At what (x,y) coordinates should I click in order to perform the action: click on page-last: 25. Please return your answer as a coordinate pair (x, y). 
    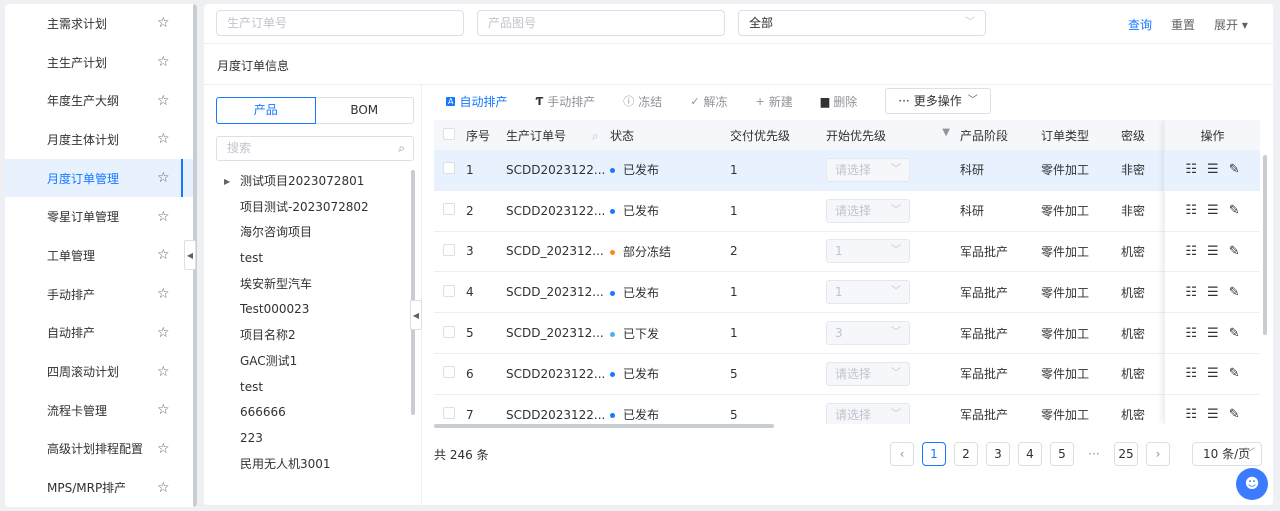
    Looking at the image, I should click on (1126, 454).